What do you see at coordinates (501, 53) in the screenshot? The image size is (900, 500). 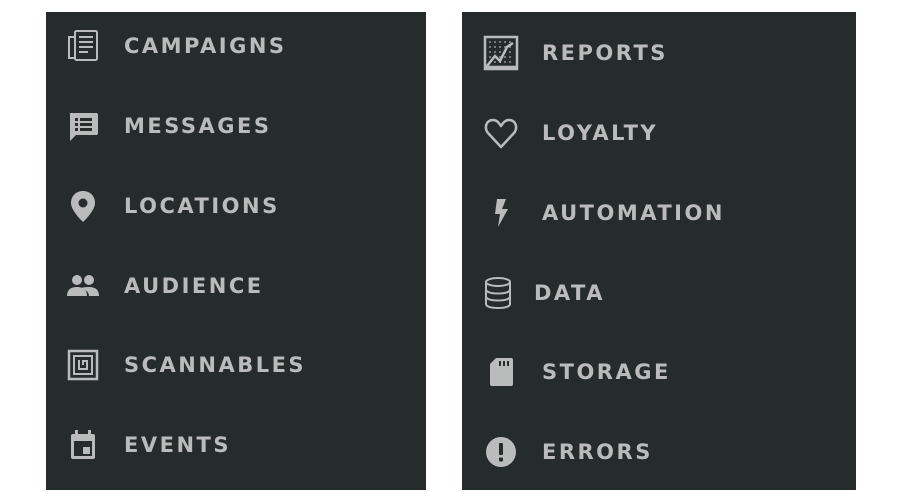 I see `chart-icon` at bounding box center [501, 53].